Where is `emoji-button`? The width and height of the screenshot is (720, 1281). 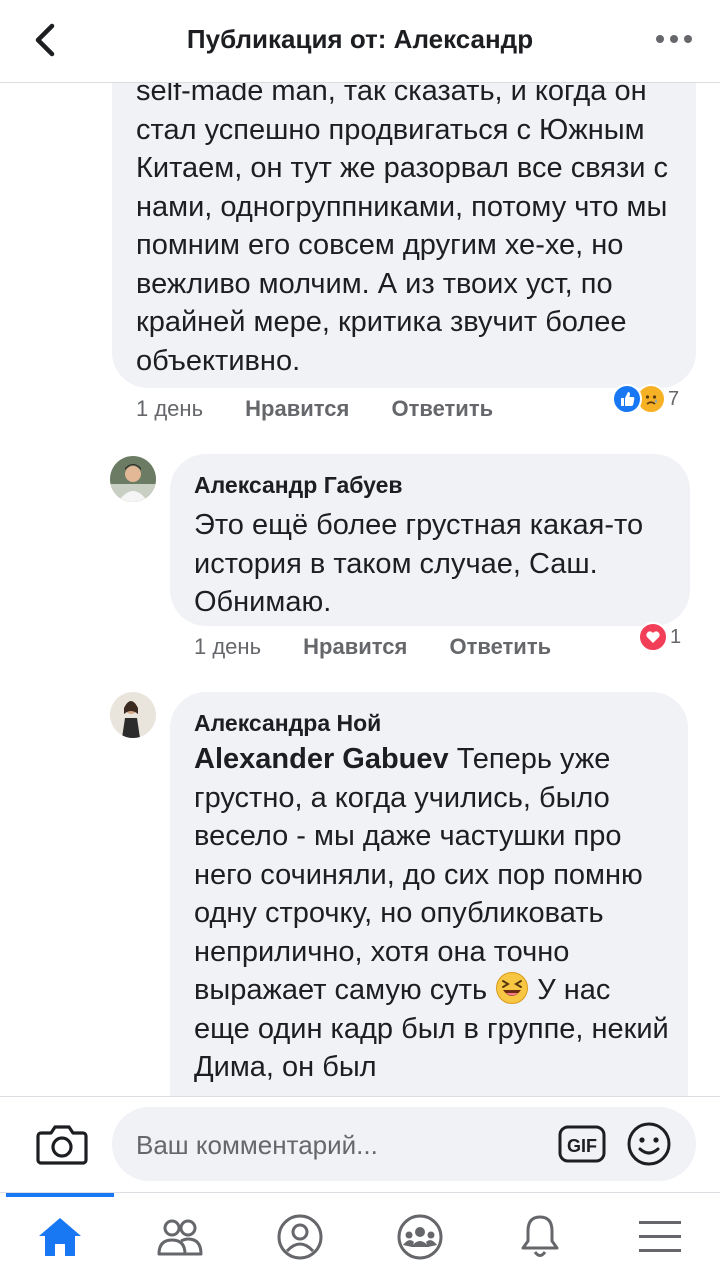 emoji-button is located at coordinates (649, 1144).